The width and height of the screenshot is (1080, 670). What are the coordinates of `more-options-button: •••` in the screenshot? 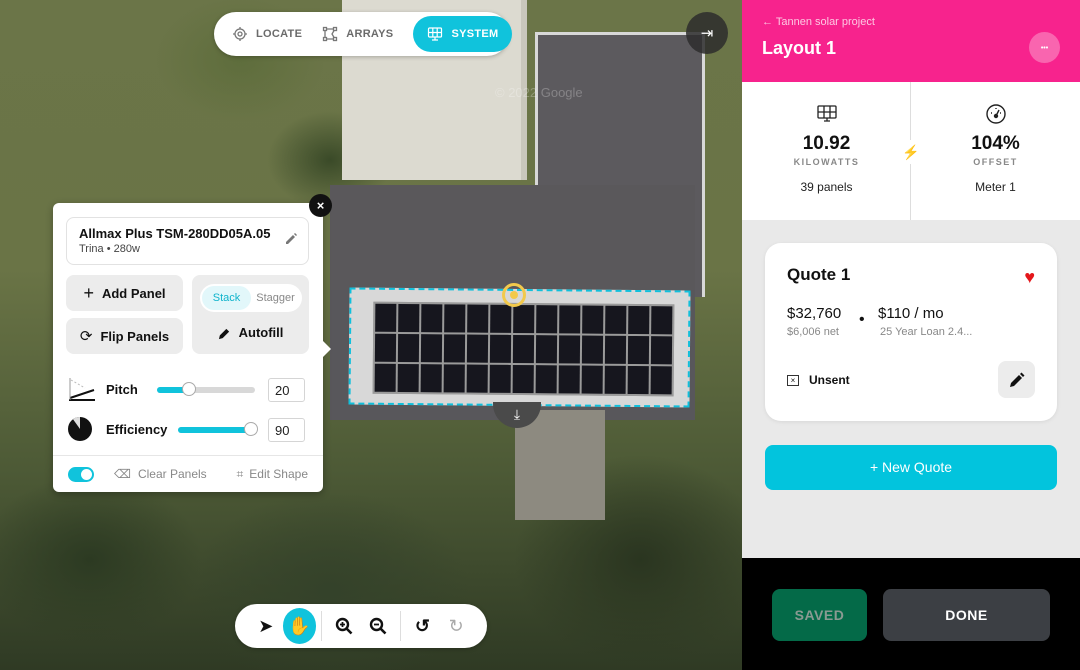 It's located at (1044, 47).